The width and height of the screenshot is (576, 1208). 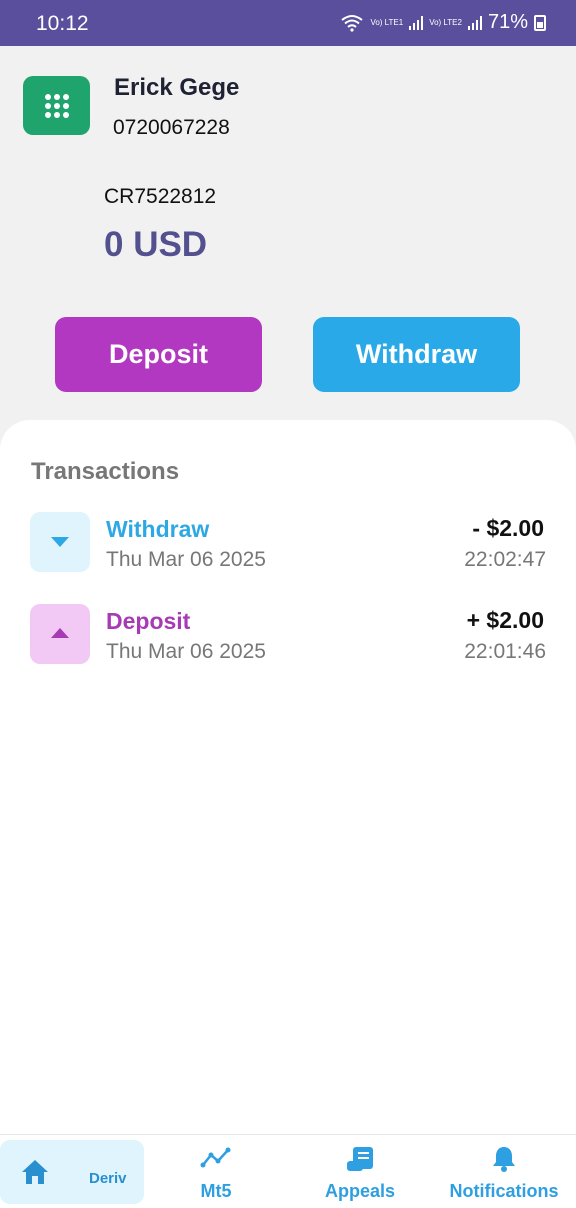 I want to click on status-icons: Vo) LTE1 Vo) LTE2 71%, so click(x=443, y=22).